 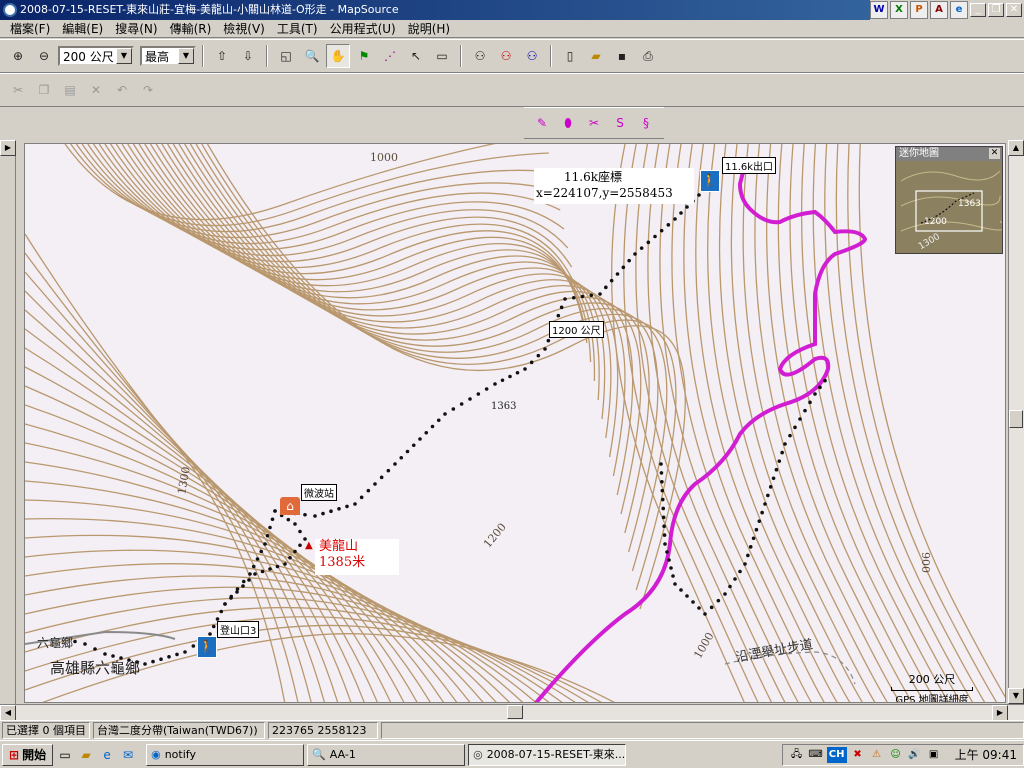 I want to click on track-eraser-icon: ⬮, so click(x=568, y=123).